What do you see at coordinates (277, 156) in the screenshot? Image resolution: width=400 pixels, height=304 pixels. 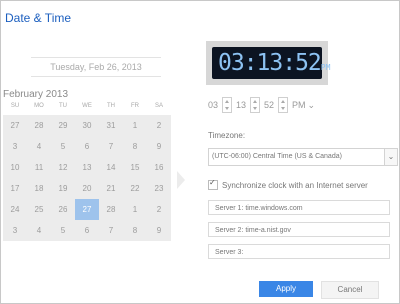 I see `timezone-value: (UTC-06:00) Central Time (US & Canada)` at bounding box center [277, 156].